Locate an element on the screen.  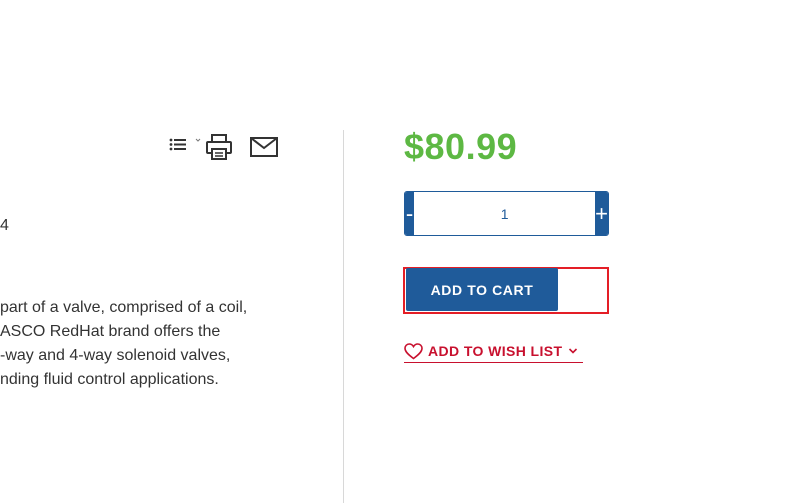
wishlist-label: ADD TO WISH LIST is located at coordinates (495, 351).